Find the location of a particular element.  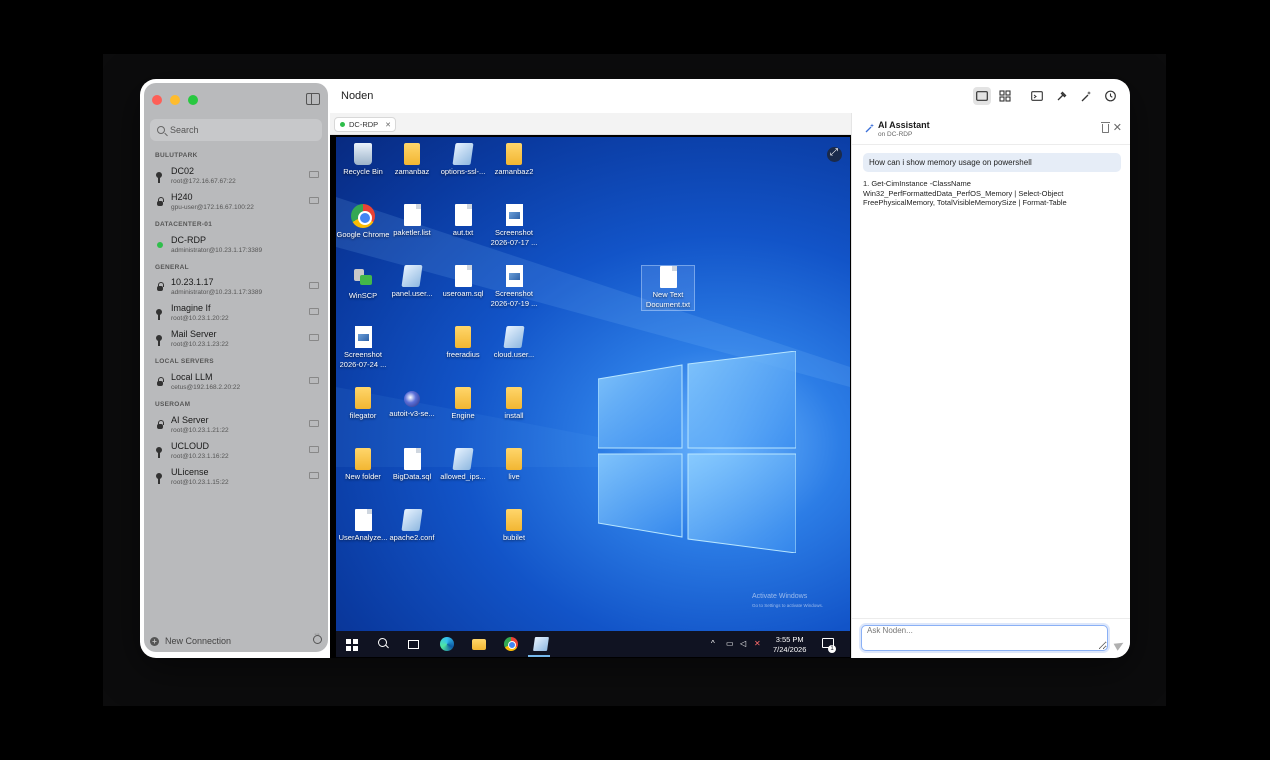

desktop-icon-folder: bubilet is located at coordinates (514, 526).